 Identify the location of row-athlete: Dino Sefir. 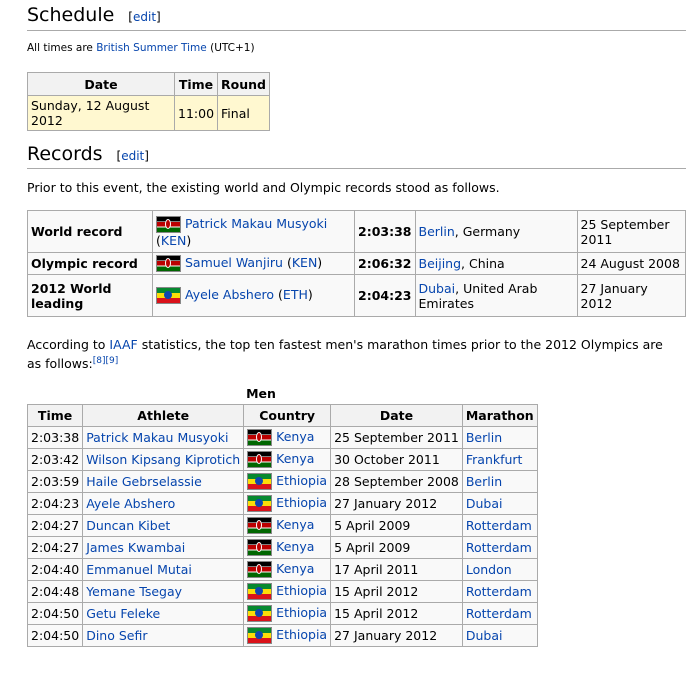
(163, 635).